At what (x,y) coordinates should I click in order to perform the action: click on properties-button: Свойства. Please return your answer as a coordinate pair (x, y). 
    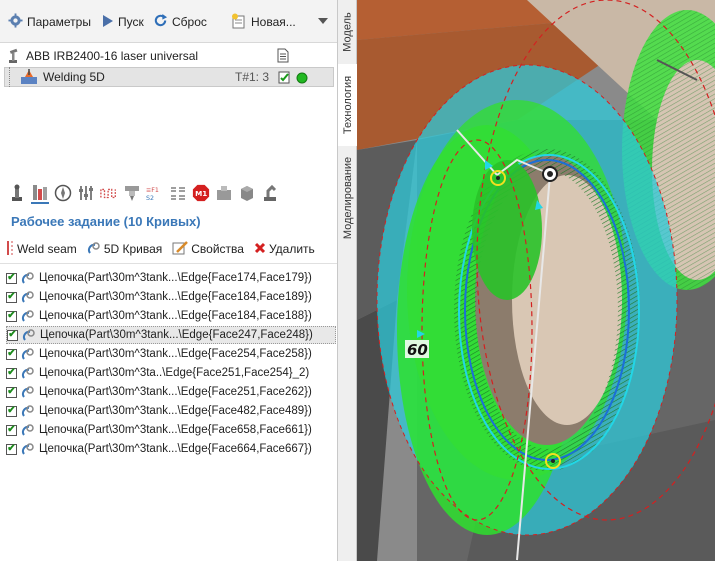
    Looking at the image, I should click on (208, 249).